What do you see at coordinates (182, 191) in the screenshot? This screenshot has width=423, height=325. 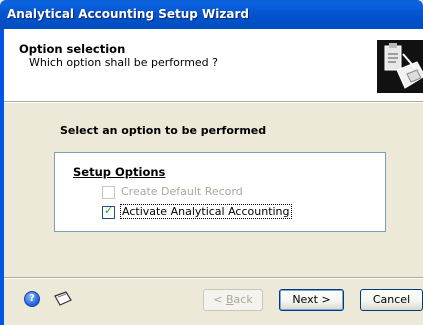 I see `create-default-record-label: Create Default Record` at bounding box center [182, 191].